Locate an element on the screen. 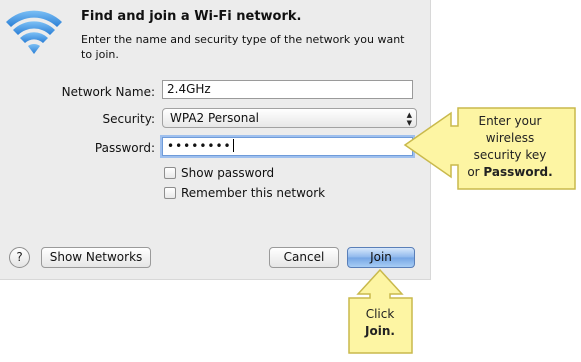 The image size is (581, 362). join-callout-text: Click Join. is located at coordinates (380, 323).